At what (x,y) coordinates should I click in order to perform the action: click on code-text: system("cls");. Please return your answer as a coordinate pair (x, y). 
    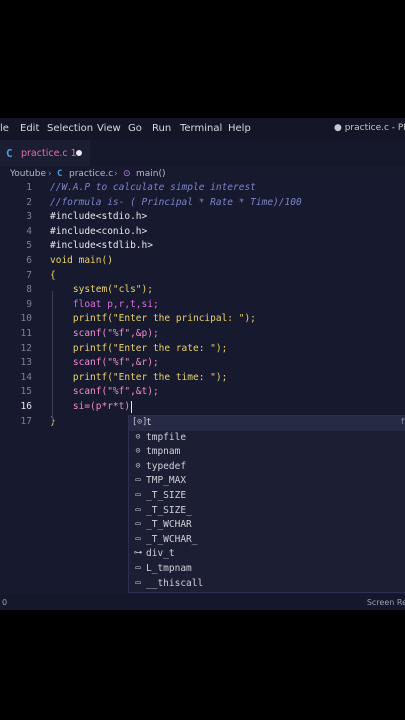
    Looking at the image, I should click on (101, 290).